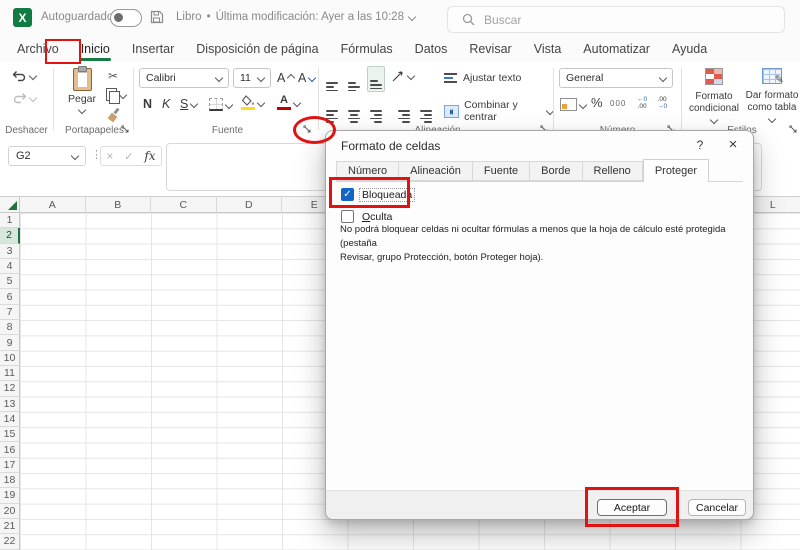 This screenshot has width=800, height=550. I want to click on wrap-text-button: Ajustar texto, so click(482, 78).